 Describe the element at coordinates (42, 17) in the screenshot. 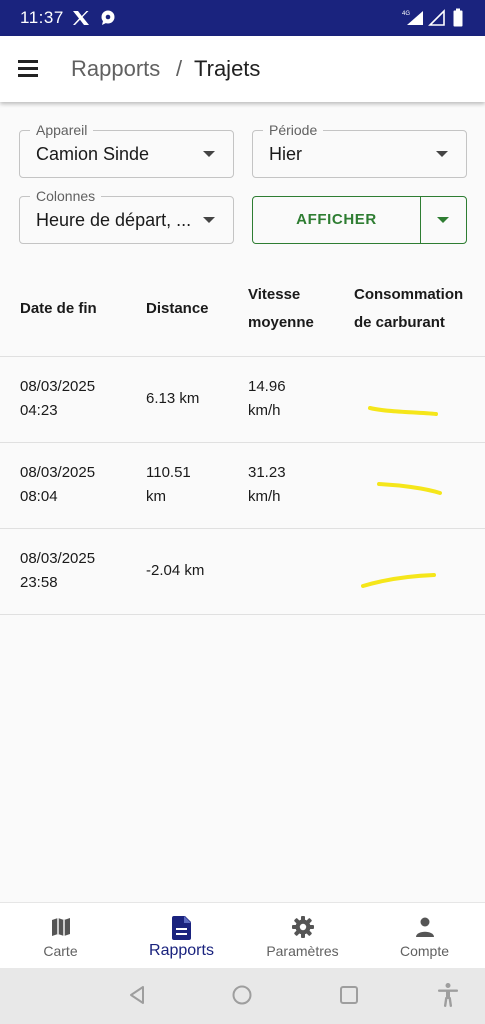

I see `status-time: 11:37` at that location.